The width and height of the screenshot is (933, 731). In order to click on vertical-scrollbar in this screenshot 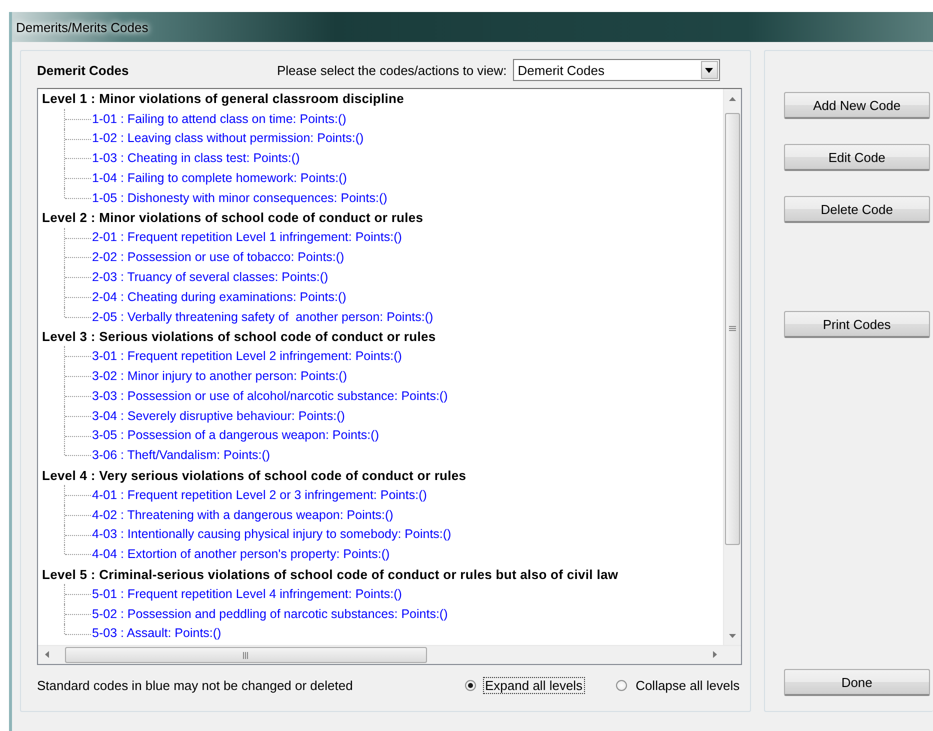, I will do `click(732, 367)`.